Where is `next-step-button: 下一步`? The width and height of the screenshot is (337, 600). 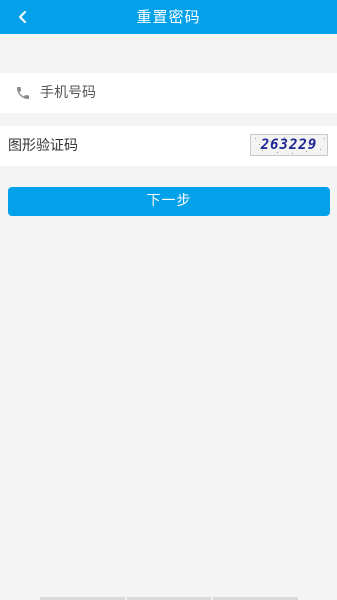 next-step-button: 下一步 is located at coordinates (169, 201).